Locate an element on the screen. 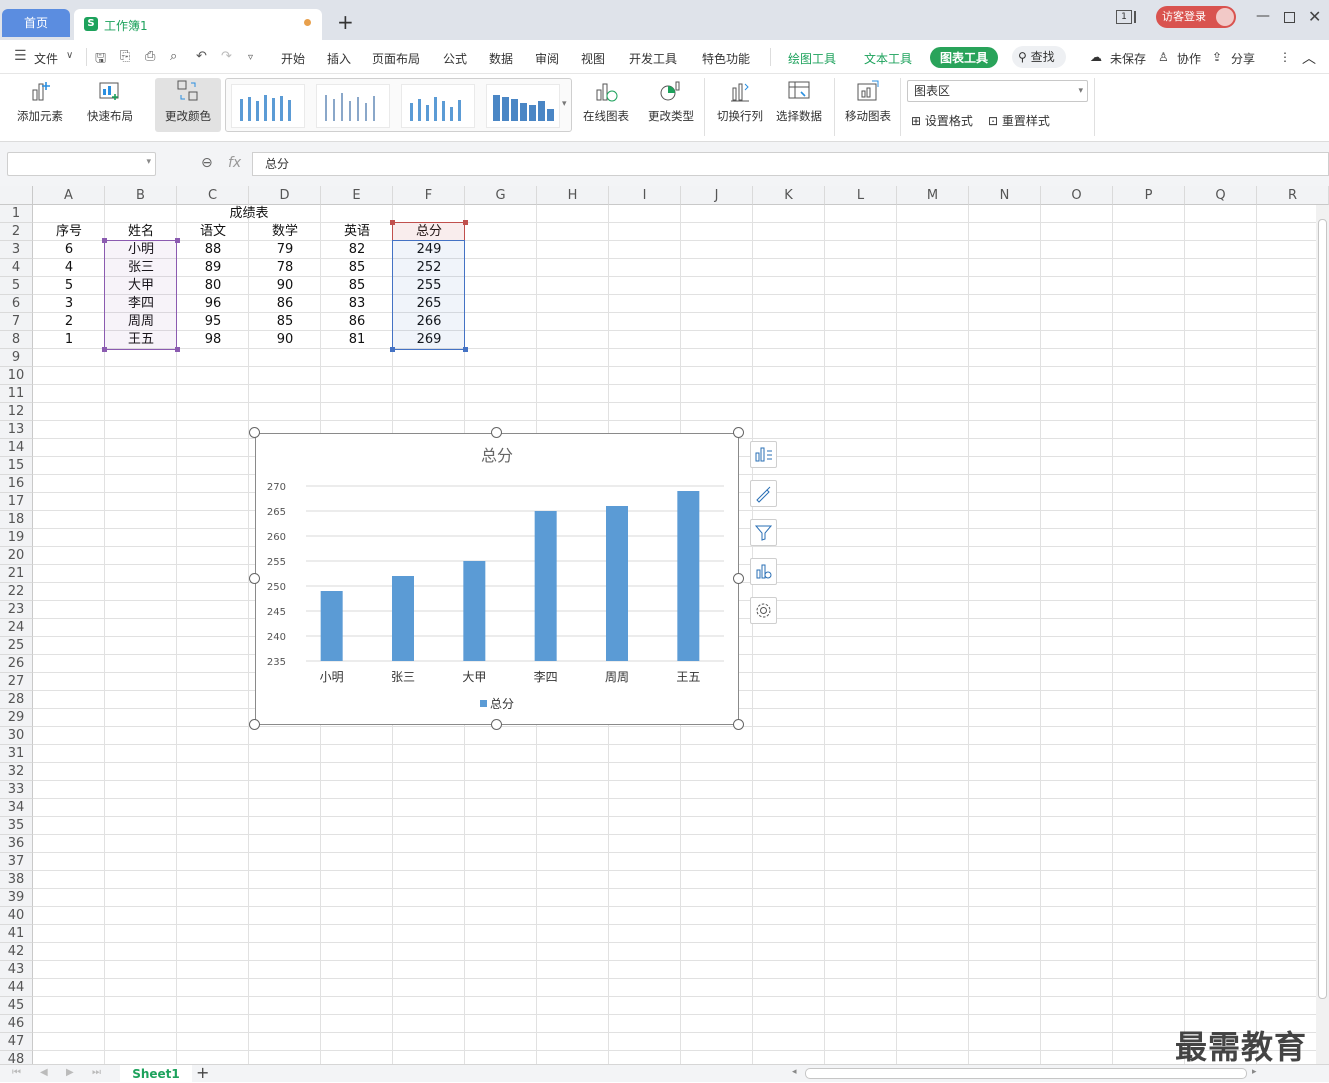 The image size is (1329, 1083). close-icon: ✕ is located at coordinates (1314, 16).